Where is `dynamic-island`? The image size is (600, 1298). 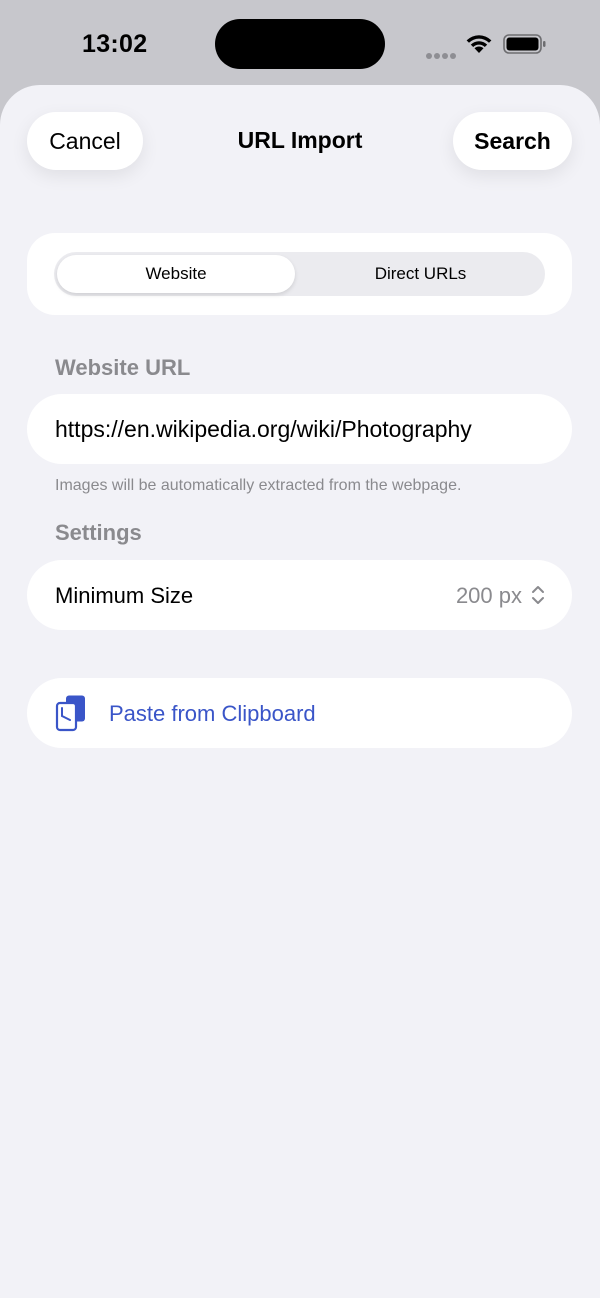 dynamic-island is located at coordinates (300, 44).